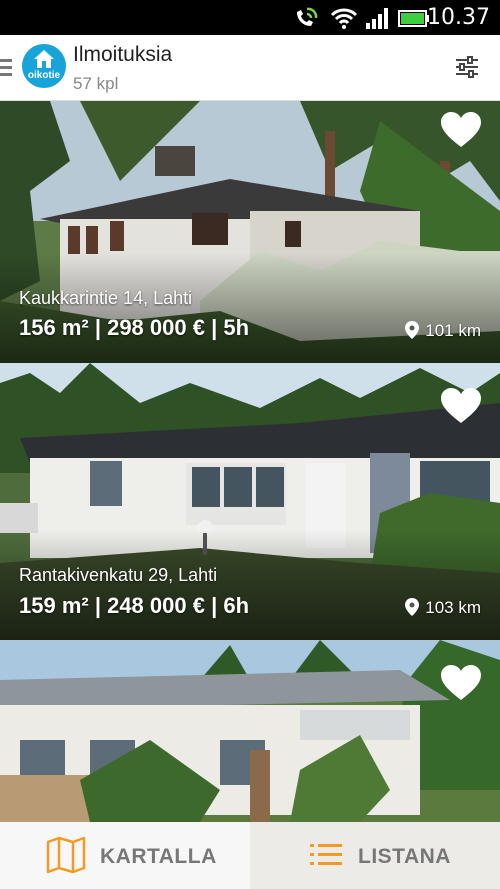  I want to click on filter-icon, so click(467, 67).